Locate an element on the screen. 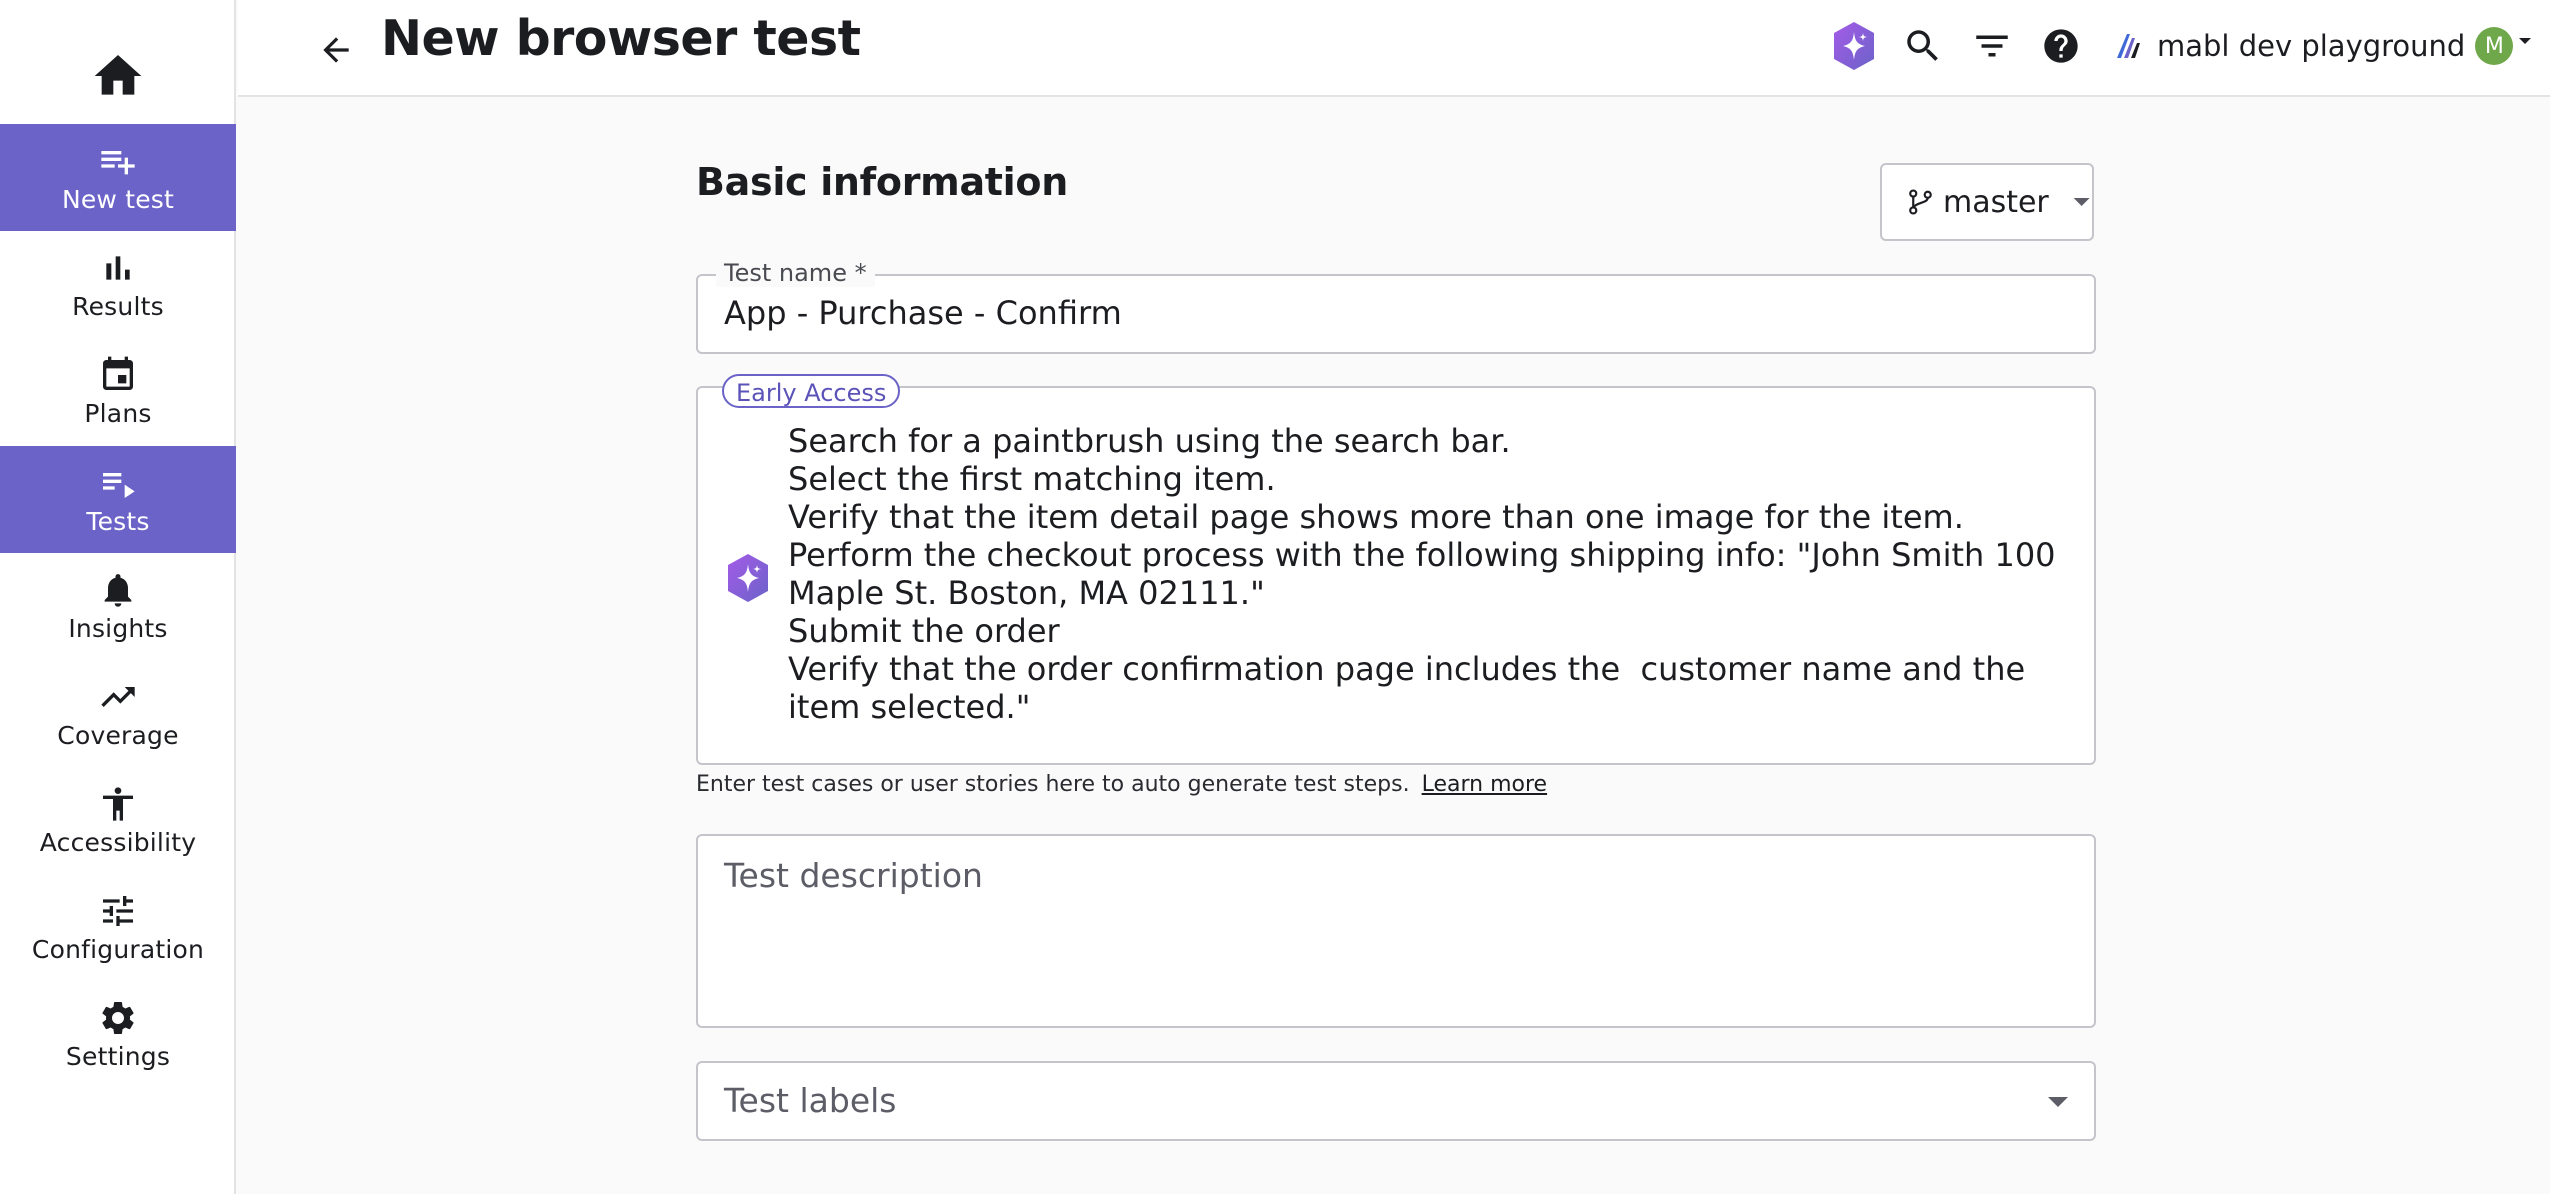 This screenshot has width=2550, height=1194. sidebar-item-label: Coverage is located at coordinates (118, 735).